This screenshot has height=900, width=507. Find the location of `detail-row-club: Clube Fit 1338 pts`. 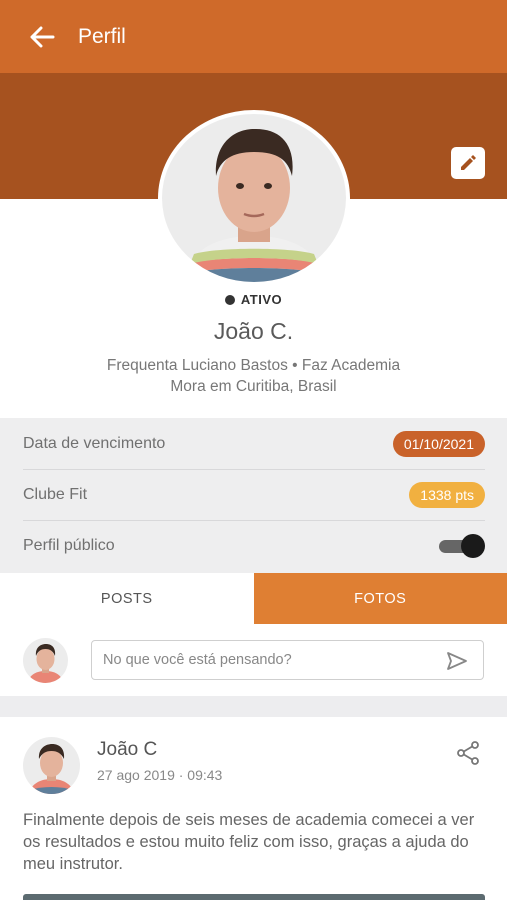

detail-row-club: Clube Fit 1338 pts is located at coordinates (254, 494).